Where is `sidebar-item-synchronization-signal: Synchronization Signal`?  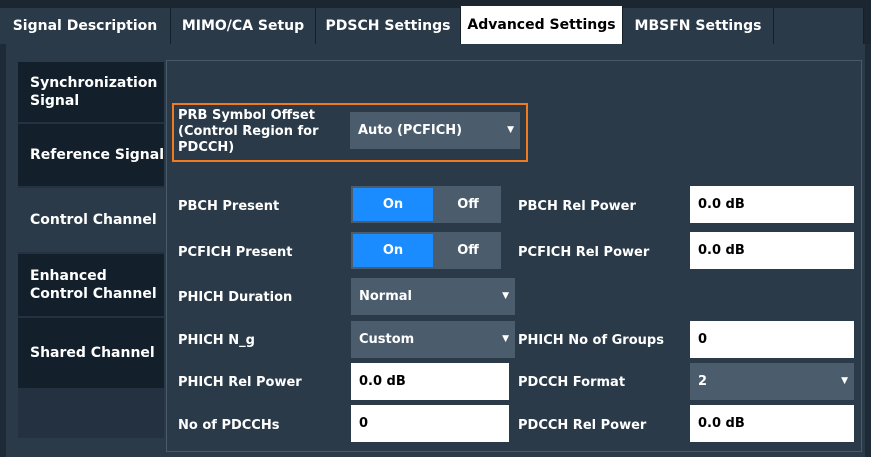
sidebar-item-synchronization-signal: Synchronization Signal is located at coordinates (91, 92).